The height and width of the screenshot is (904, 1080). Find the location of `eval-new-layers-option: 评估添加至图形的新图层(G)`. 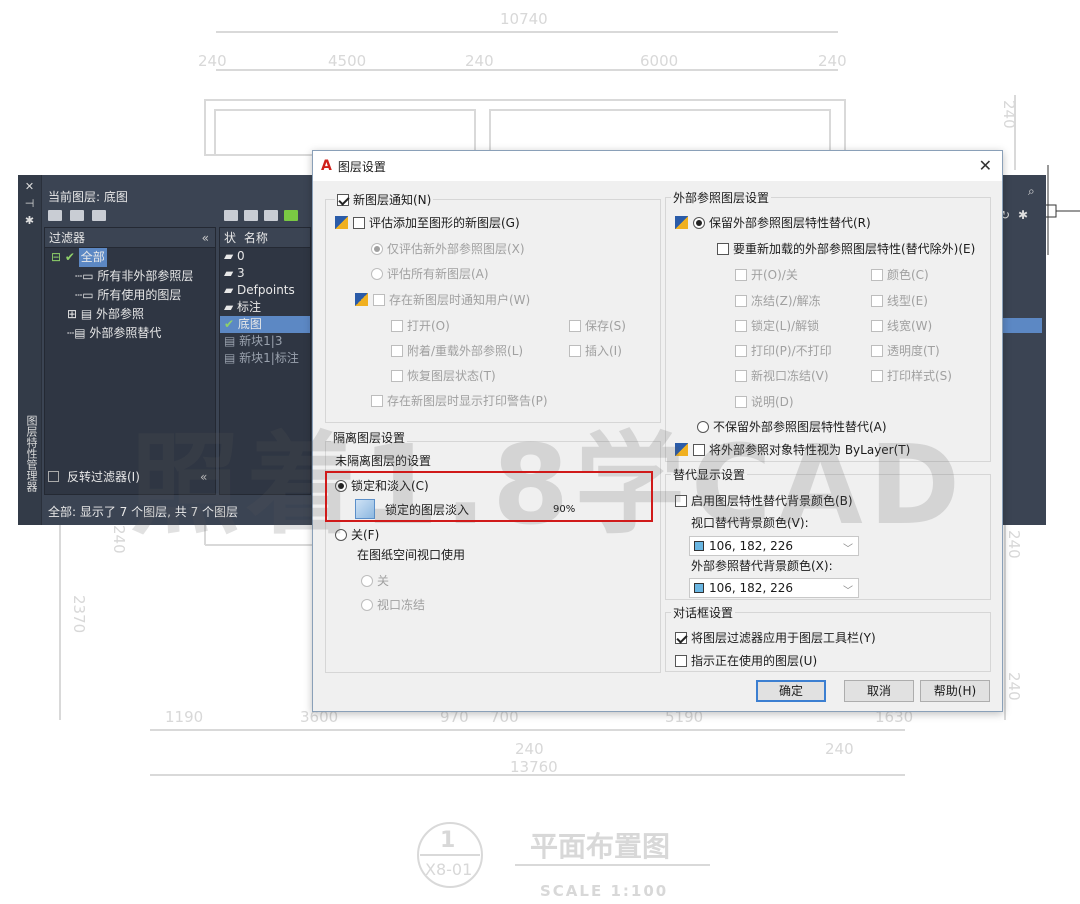

eval-new-layers-option: 评估添加至图形的新图层(G) is located at coordinates (427, 222).